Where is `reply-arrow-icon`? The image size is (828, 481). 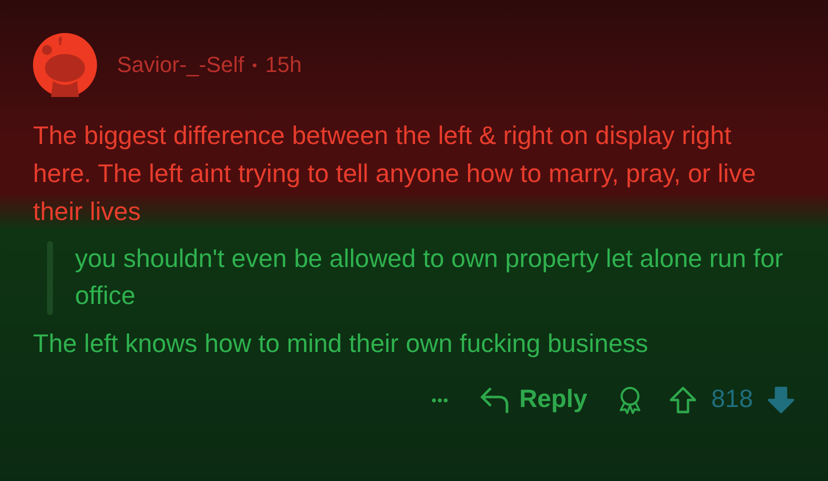
reply-arrow-icon is located at coordinates (494, 399).